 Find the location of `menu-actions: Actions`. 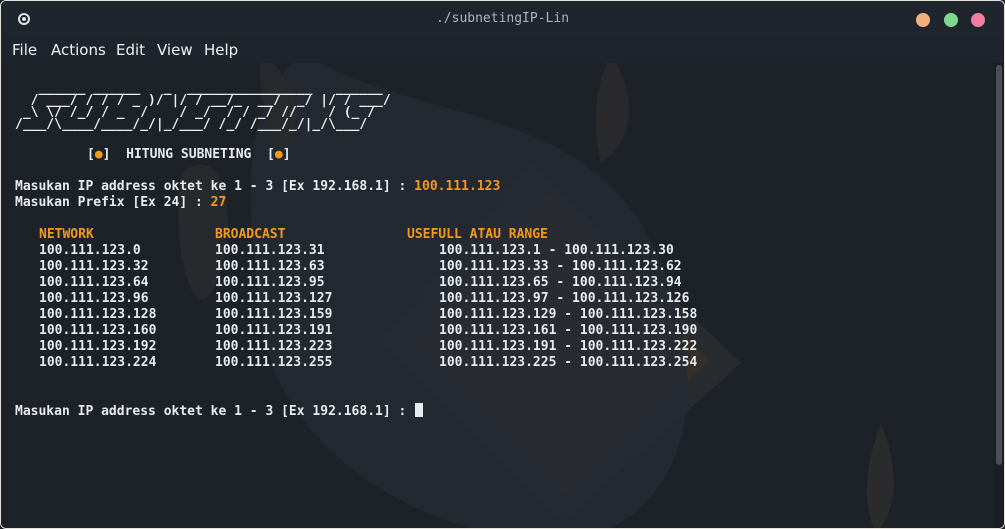

menu-actions: Actions is located at coordinates (78, 50).